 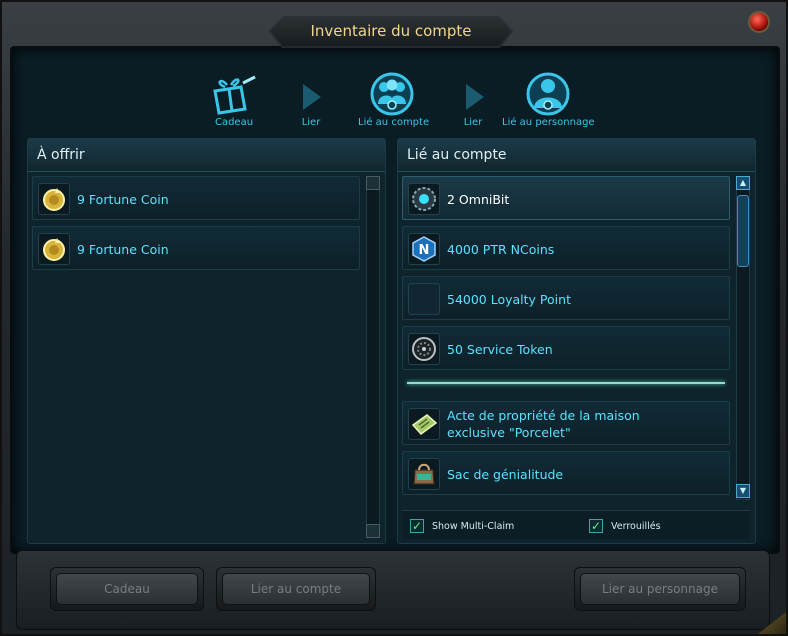 What do you see at coordinates (392, 94) in the screenshot?
I see `account-bound-icon` at bounding box center [392, 94].